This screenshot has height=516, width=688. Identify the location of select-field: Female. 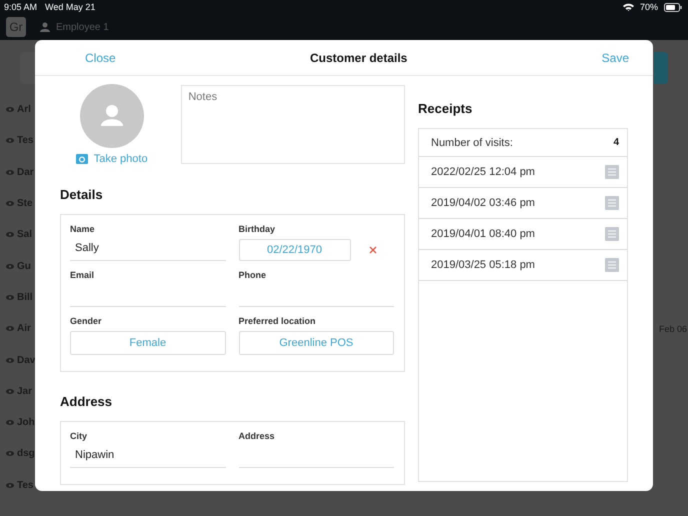
(148, 343).